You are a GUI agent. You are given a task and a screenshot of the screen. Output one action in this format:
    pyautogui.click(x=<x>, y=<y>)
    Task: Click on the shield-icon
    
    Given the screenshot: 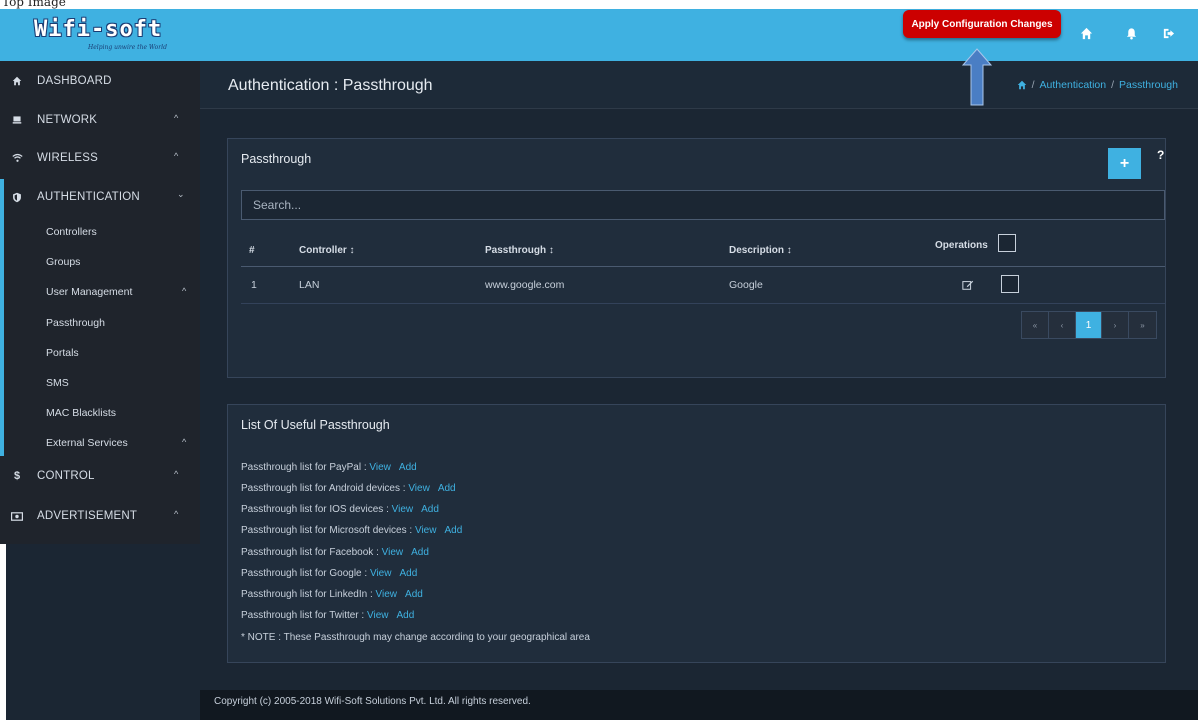 What is the action you would take?
    pyautogui.click(x=17, y=197)
    